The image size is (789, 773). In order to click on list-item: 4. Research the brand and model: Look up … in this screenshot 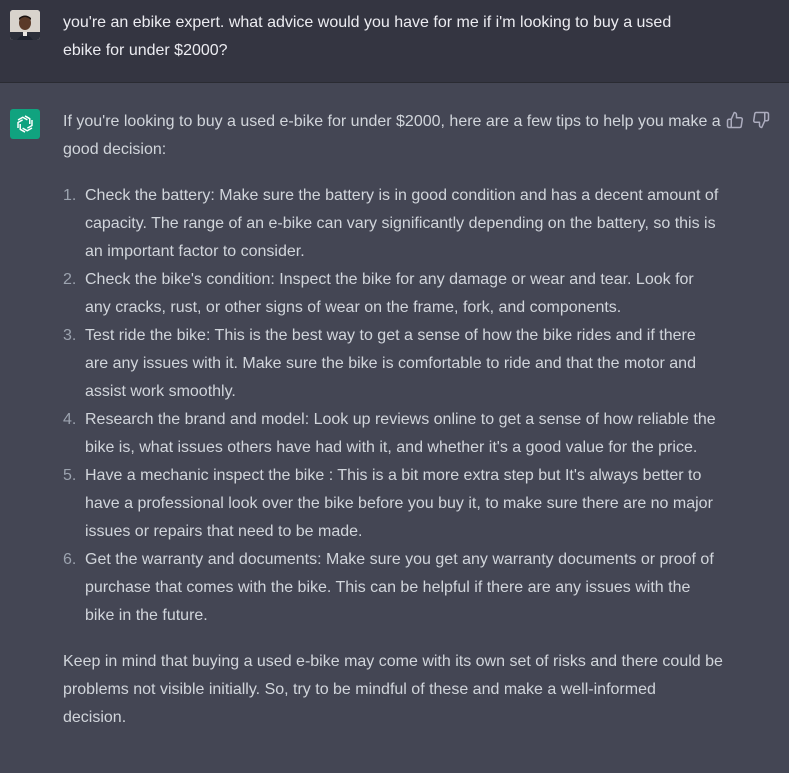, I will do `click(393, 434)`.